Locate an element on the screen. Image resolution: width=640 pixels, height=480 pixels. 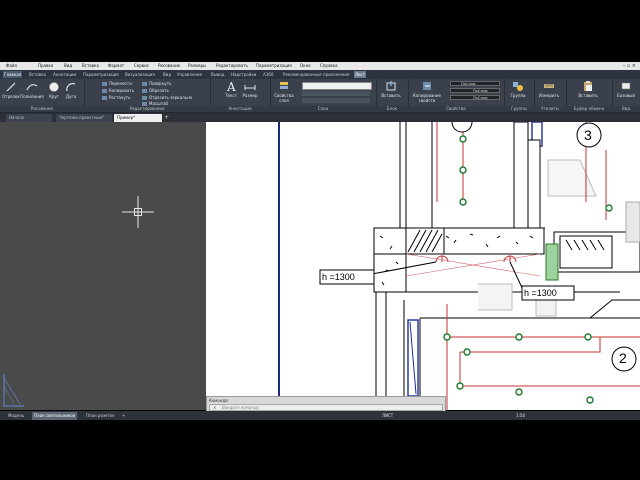
tab-parametric: Параметризация is located at coordinates (101, 74).